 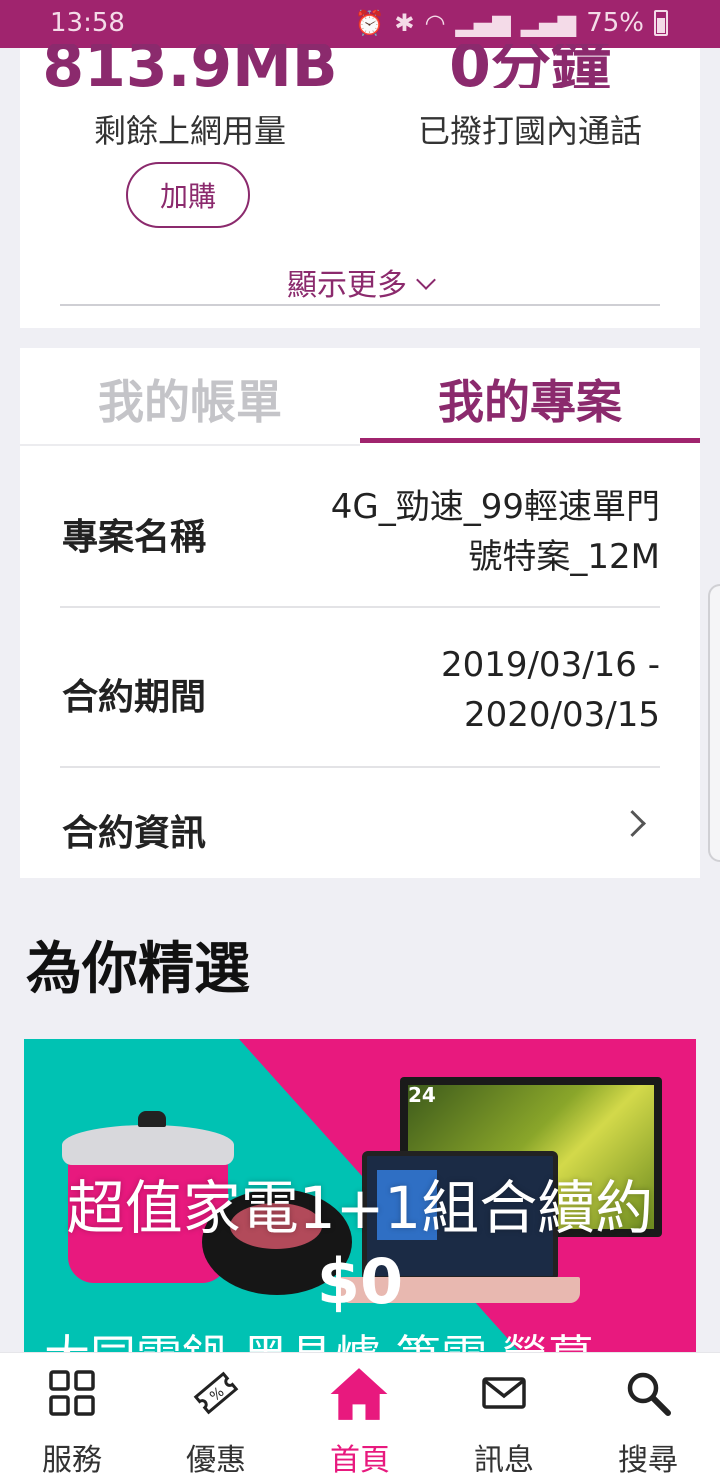 I want to click on status-bar: 13:58 ⏰ ✱ ◠ ▂▄▆ ▂▄▆ 75%, so click(x=360, y=24).